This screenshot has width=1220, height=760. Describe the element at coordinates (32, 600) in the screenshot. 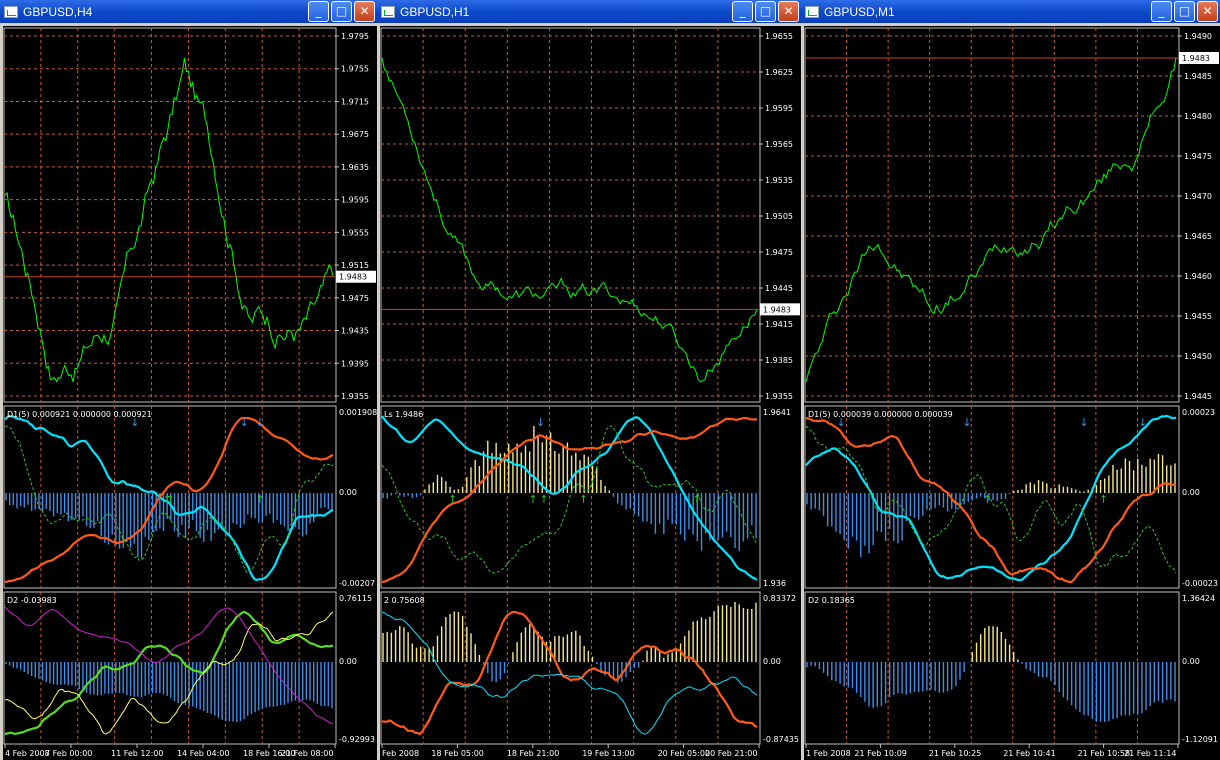

I see `indicator2-label: D2 -0.03983` at that location.